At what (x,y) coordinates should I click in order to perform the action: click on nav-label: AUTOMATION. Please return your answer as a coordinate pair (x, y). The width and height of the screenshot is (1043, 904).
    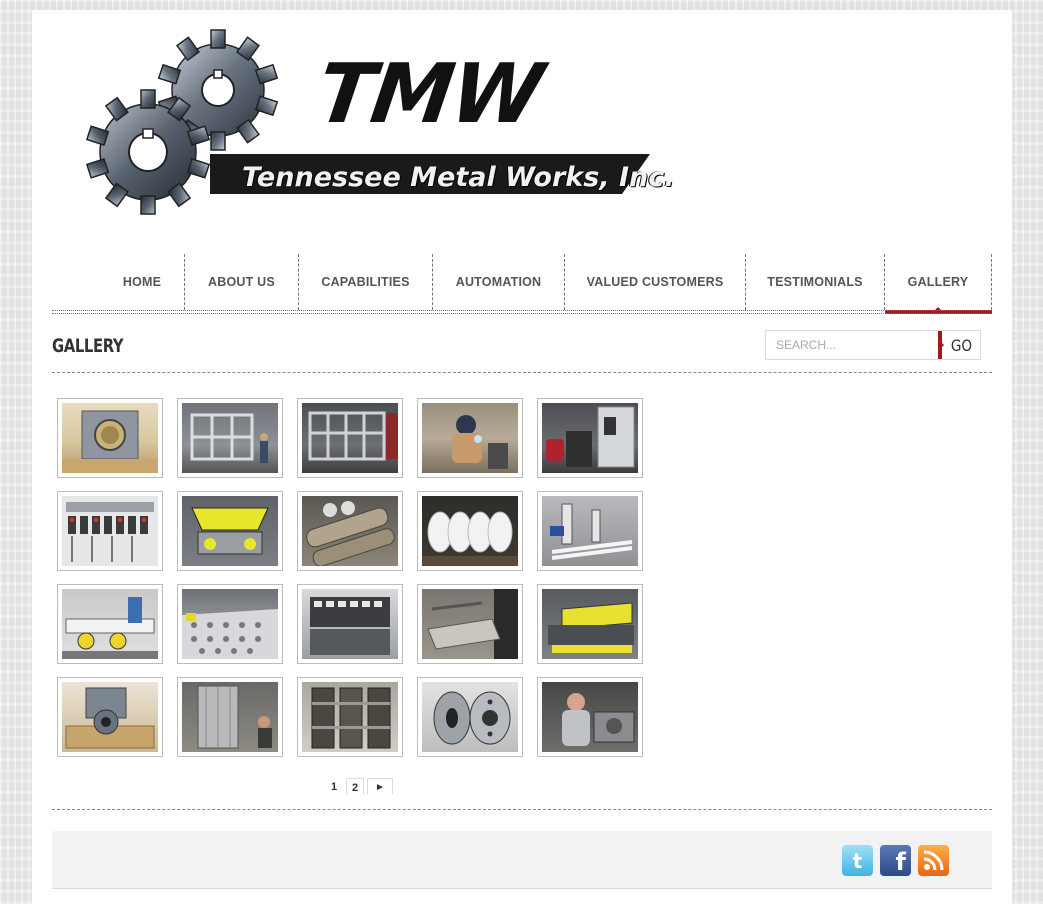
    Looking at the image, I should click on (498, 282).